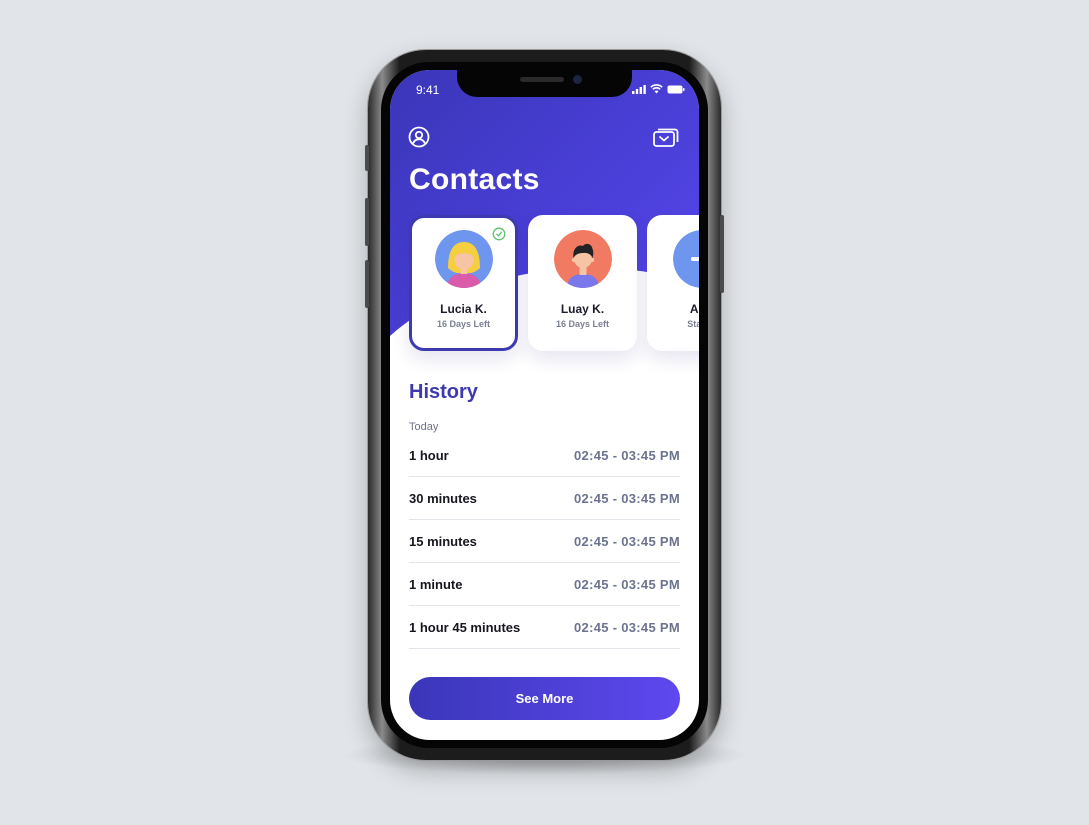 The height and width of the screenshot is (825, 1089). What do you see at coordinates (582, 259) in the screenshot?
I see `avatar-male` at bounding box center [582, 259].